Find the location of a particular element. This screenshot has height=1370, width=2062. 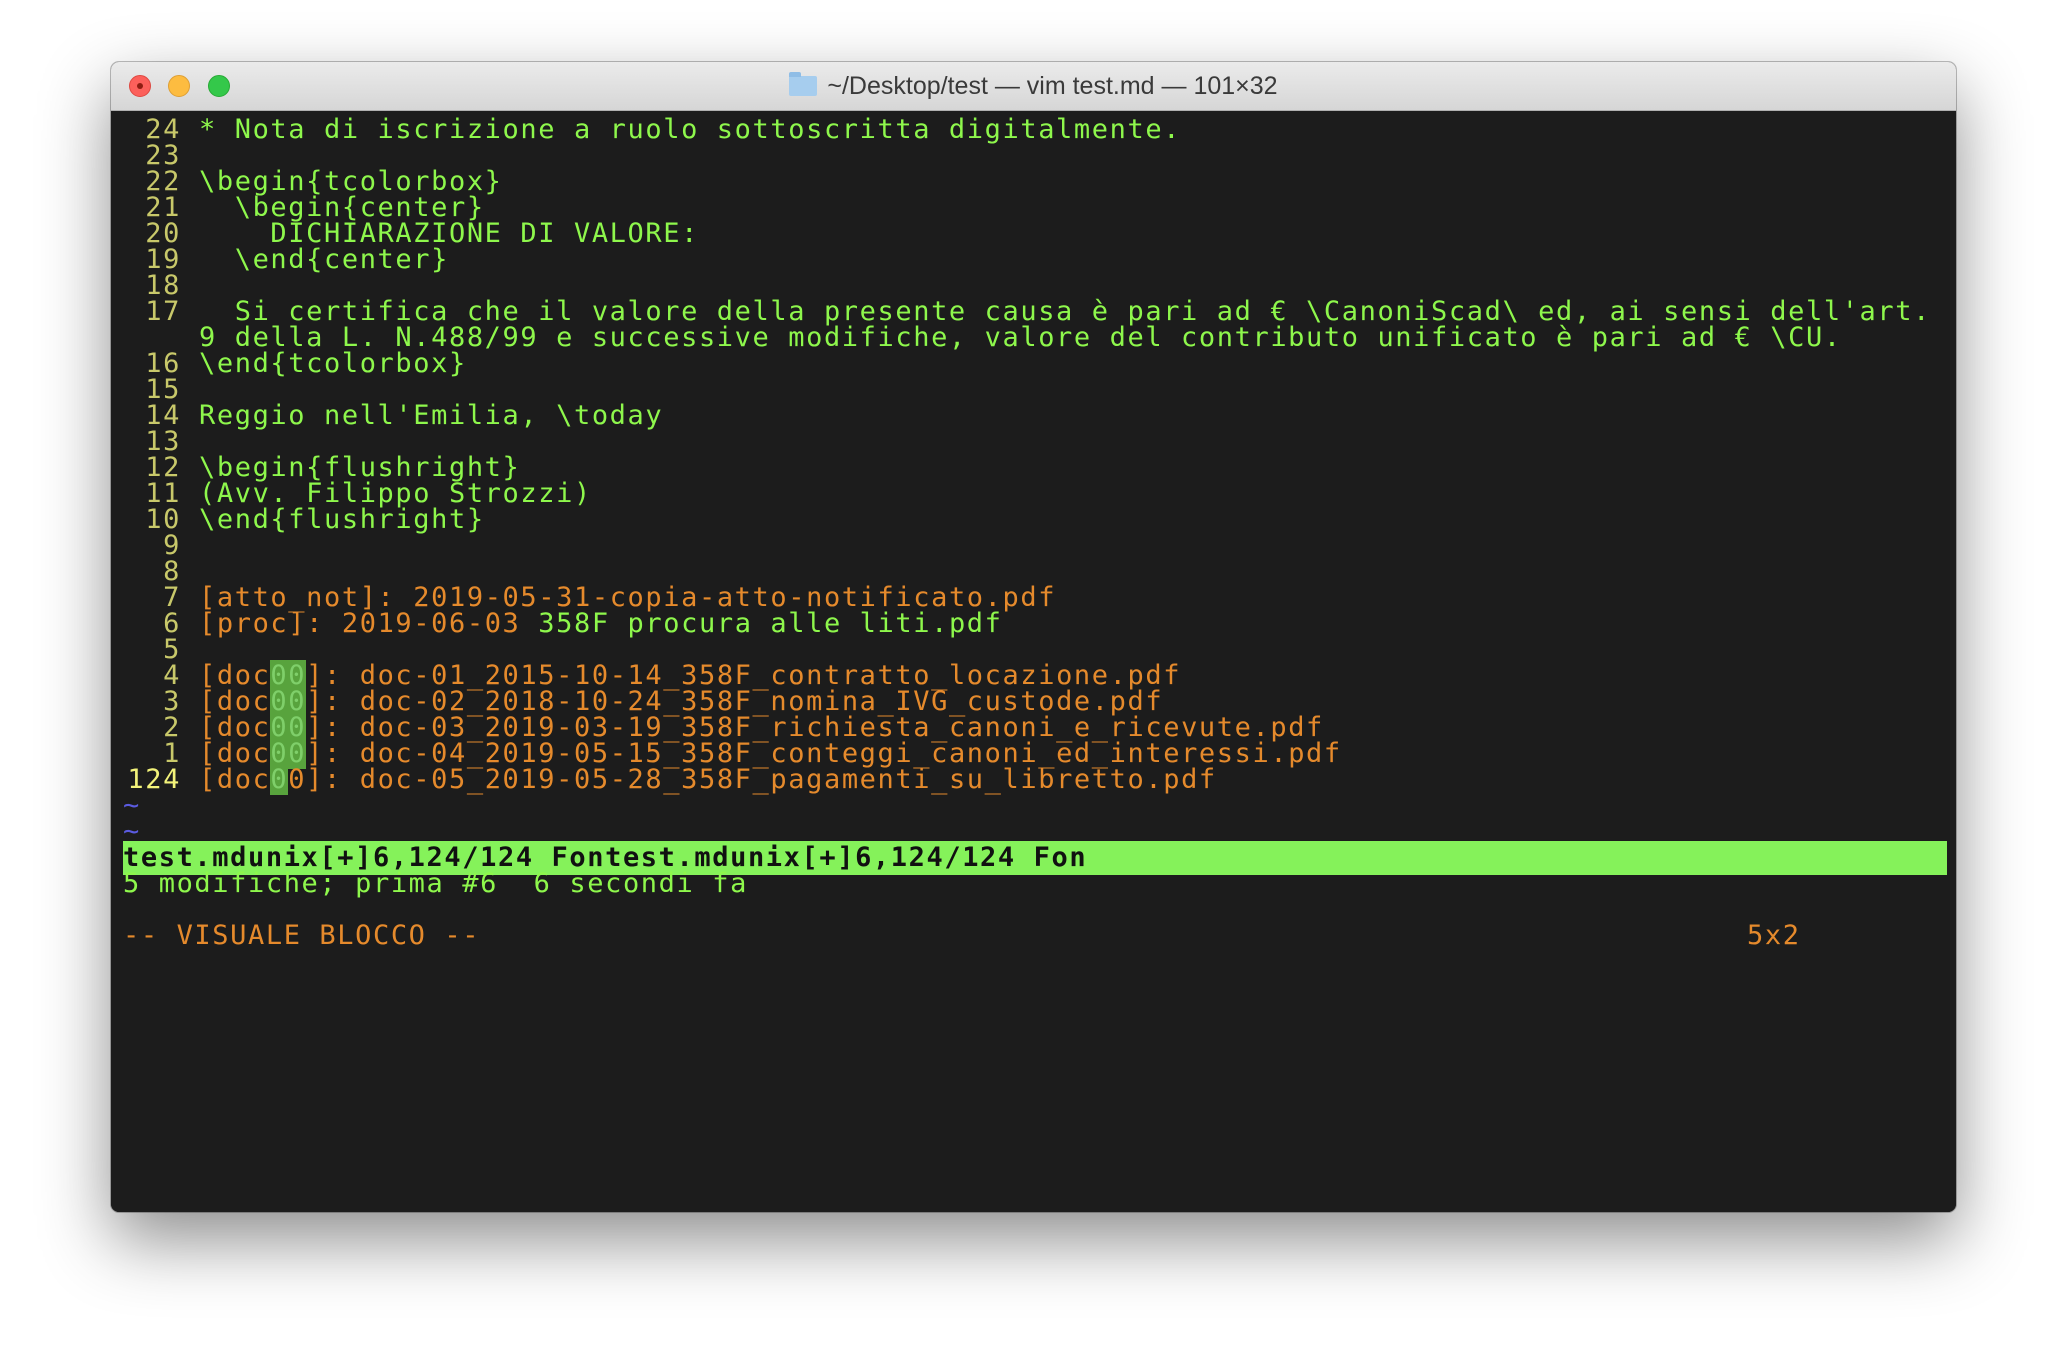

line-text: Reggio nell'Emilia, \today is located at coordinates (431, 415).